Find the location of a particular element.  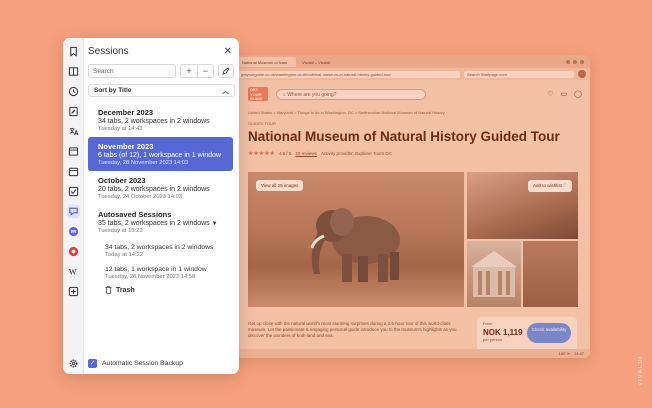

reading-list-icon is located at coordinates (73, 71).